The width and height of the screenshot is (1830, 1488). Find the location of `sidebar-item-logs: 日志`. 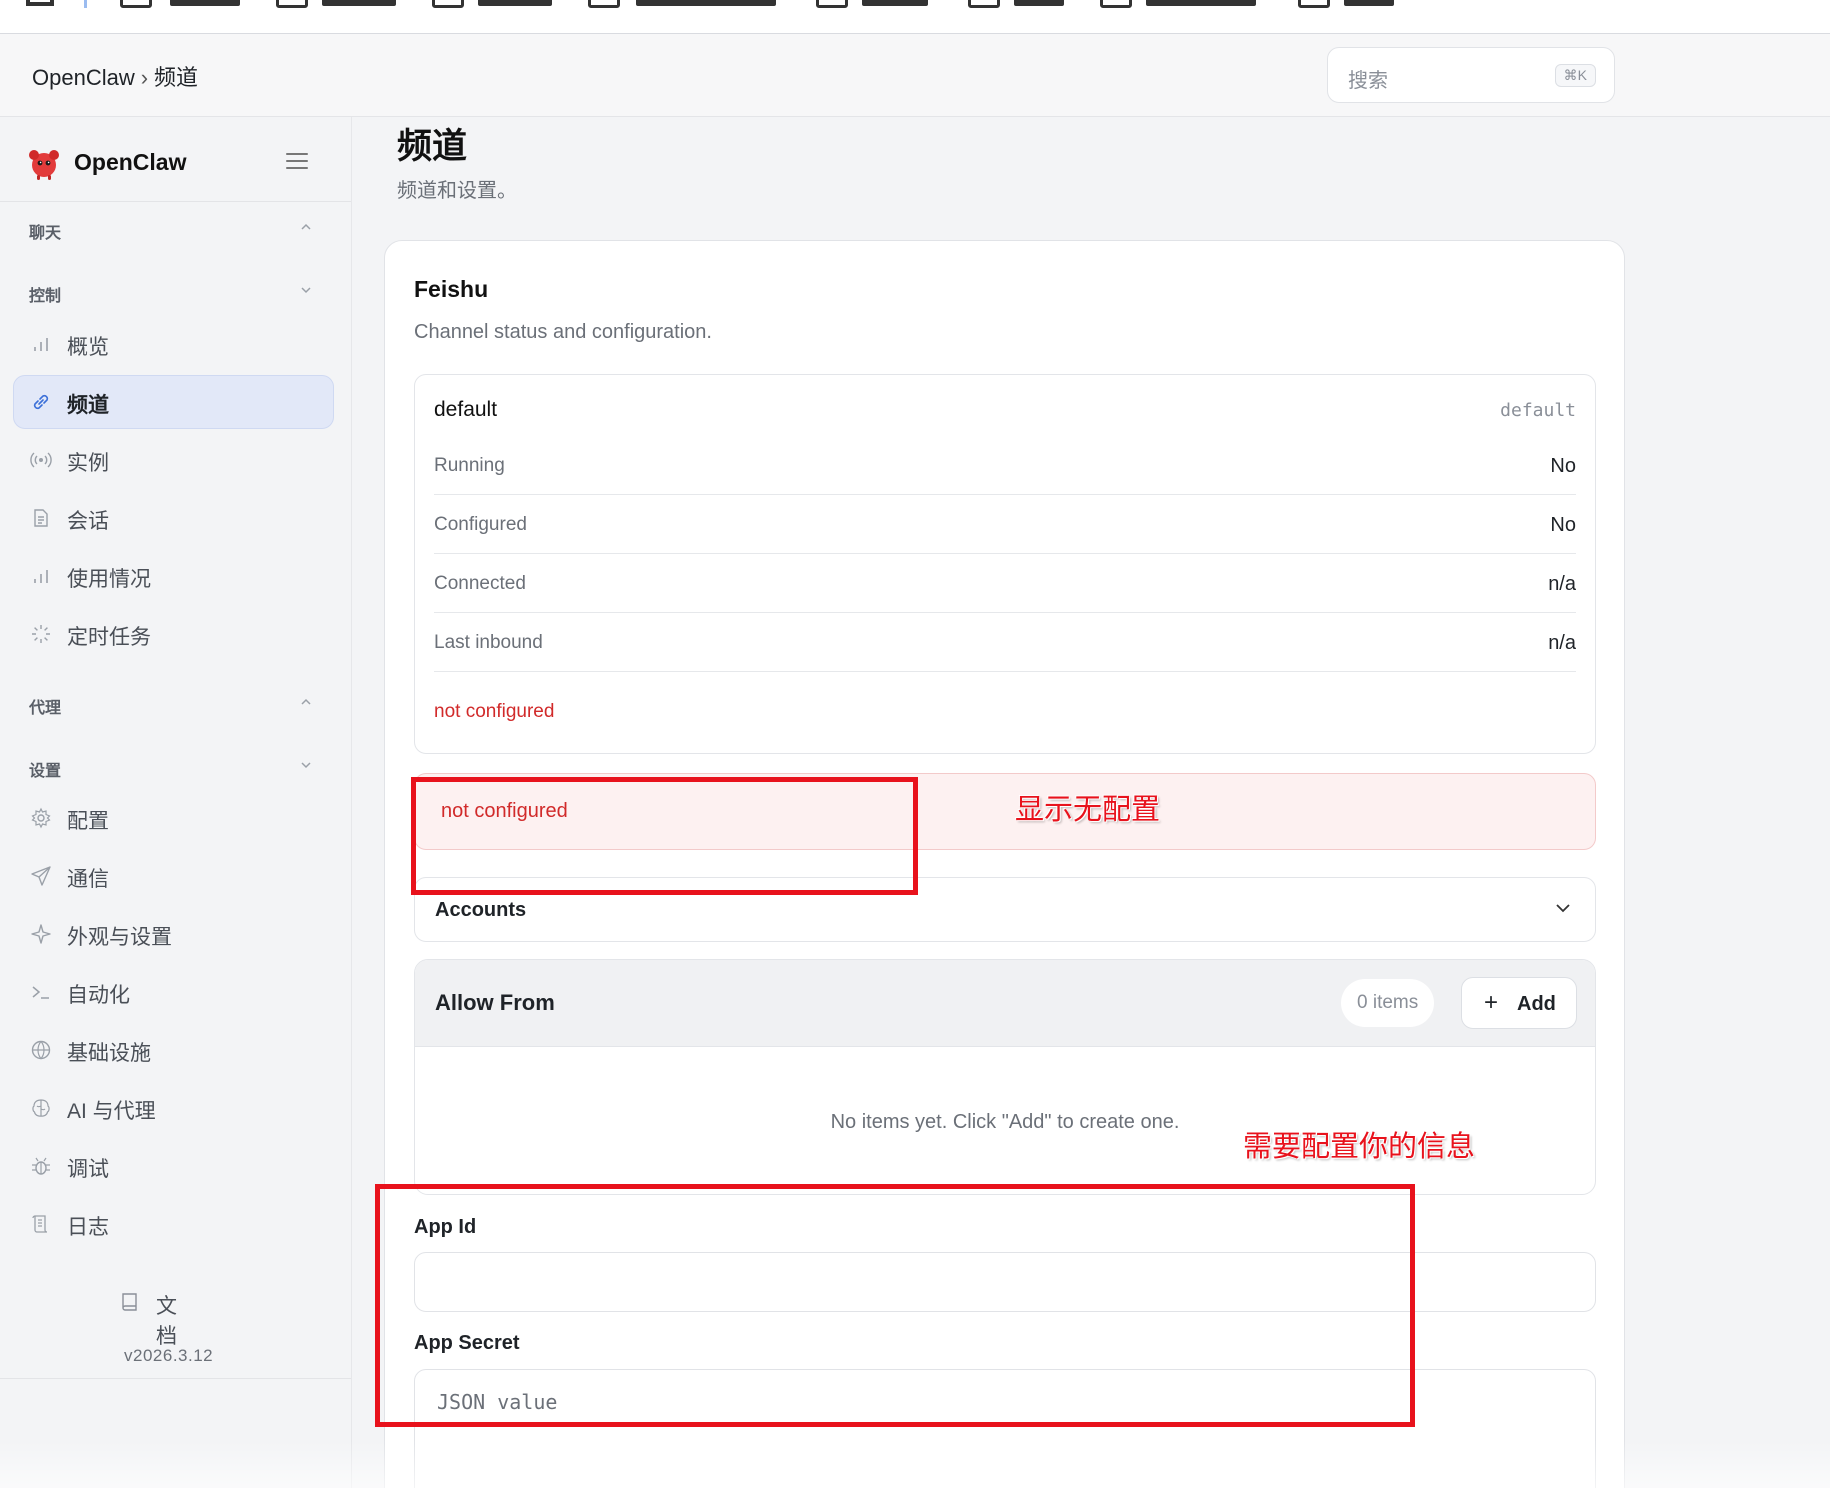

sidebar-item-logs: 日志 is located at coordinates (173, 1224).